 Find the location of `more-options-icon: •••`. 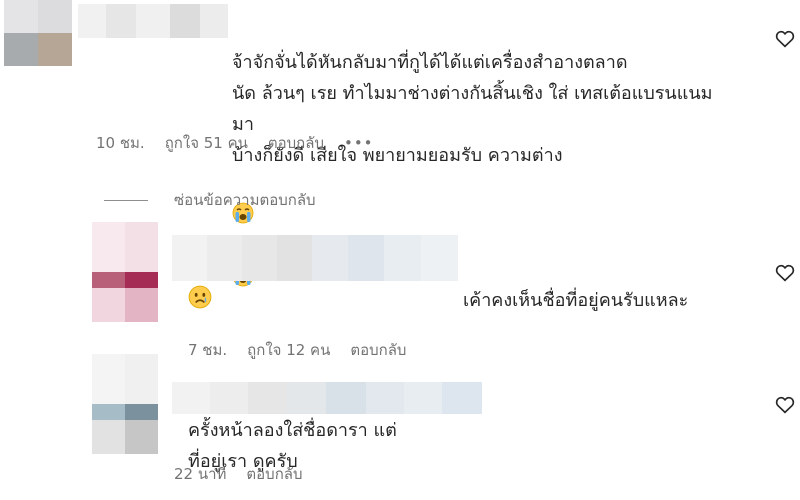

more-options-icon: ••• is located at coordinates (359, 143).